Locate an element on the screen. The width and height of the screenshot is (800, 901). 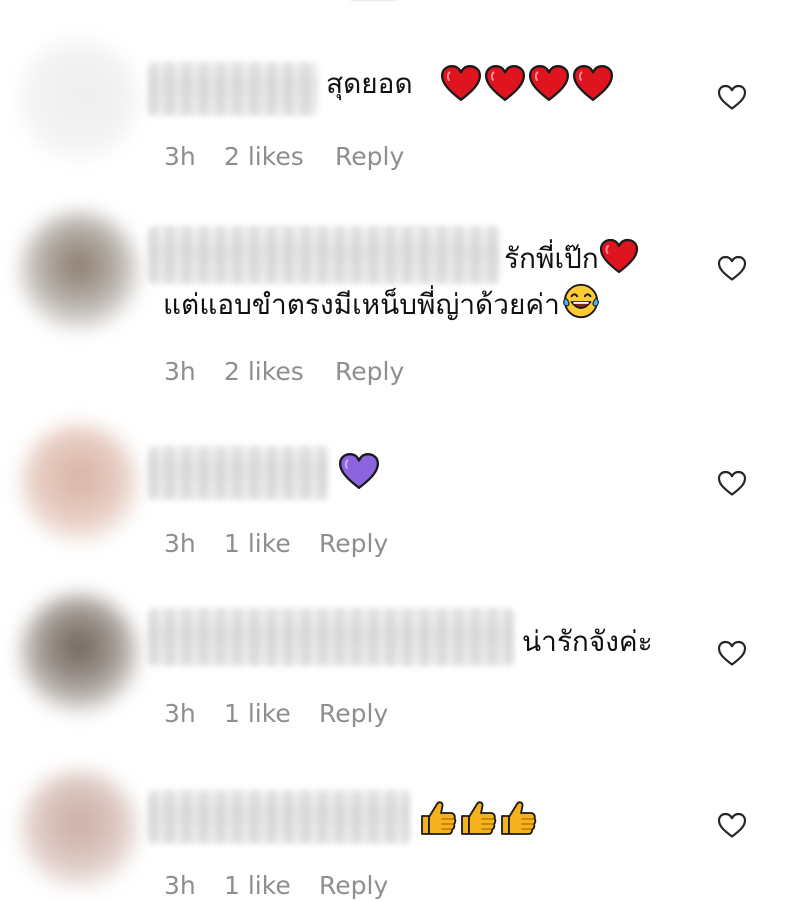
comment-text: รักพี่เป๊ก is located at coordinates (571, 257).